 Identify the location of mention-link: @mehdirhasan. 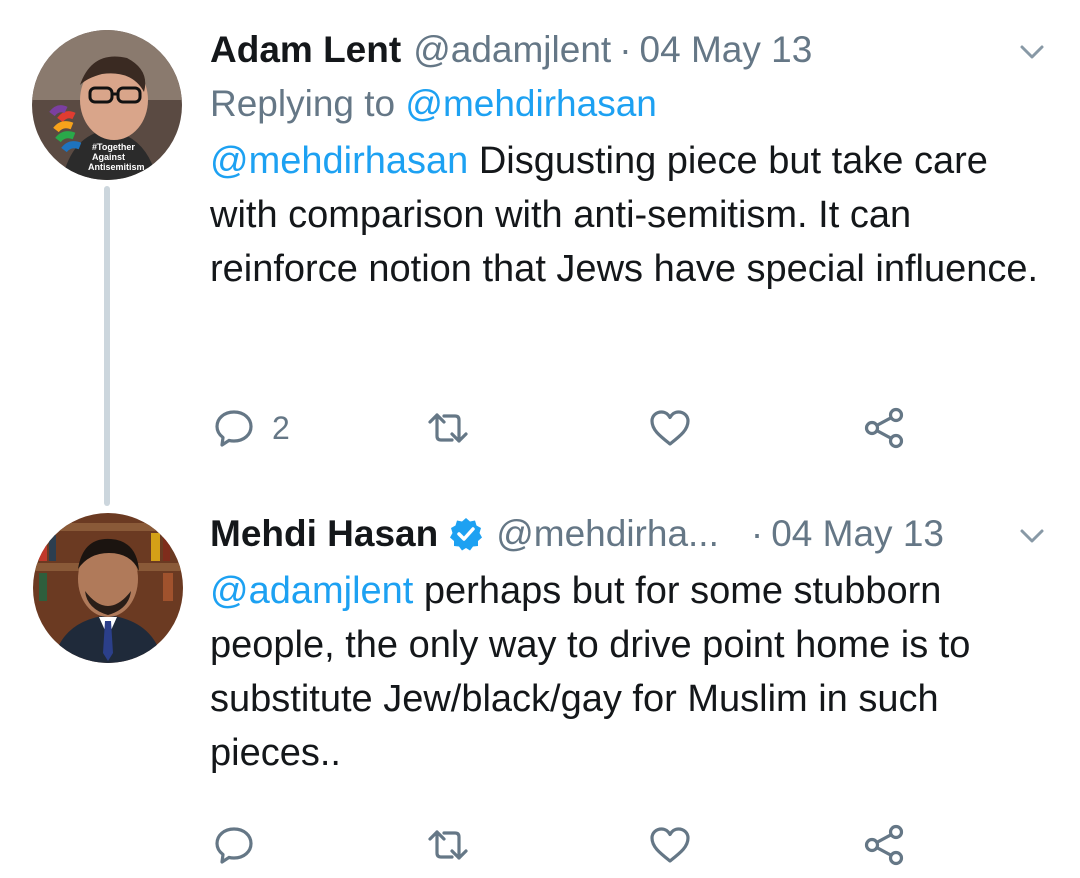
(339, 161).